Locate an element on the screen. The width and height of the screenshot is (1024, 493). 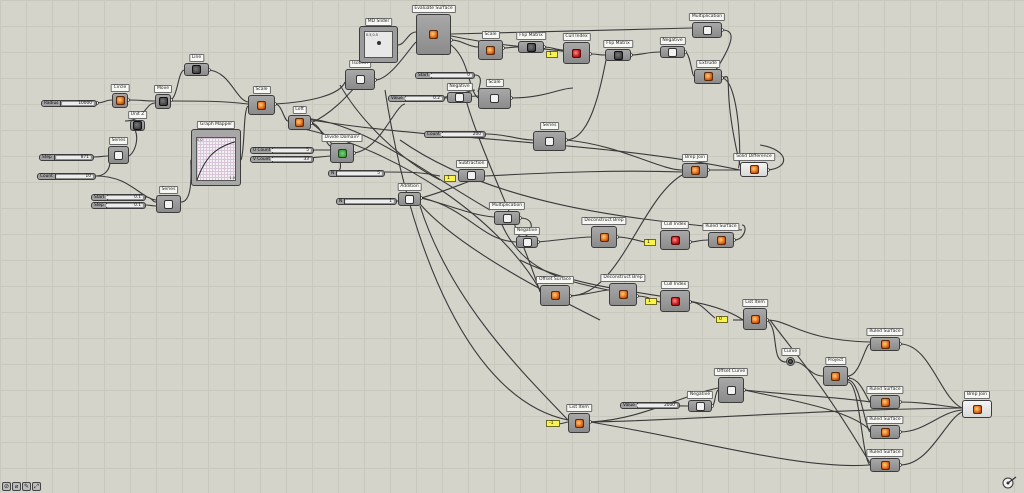
loft-component: Loft is located at coordinates (299, 118).